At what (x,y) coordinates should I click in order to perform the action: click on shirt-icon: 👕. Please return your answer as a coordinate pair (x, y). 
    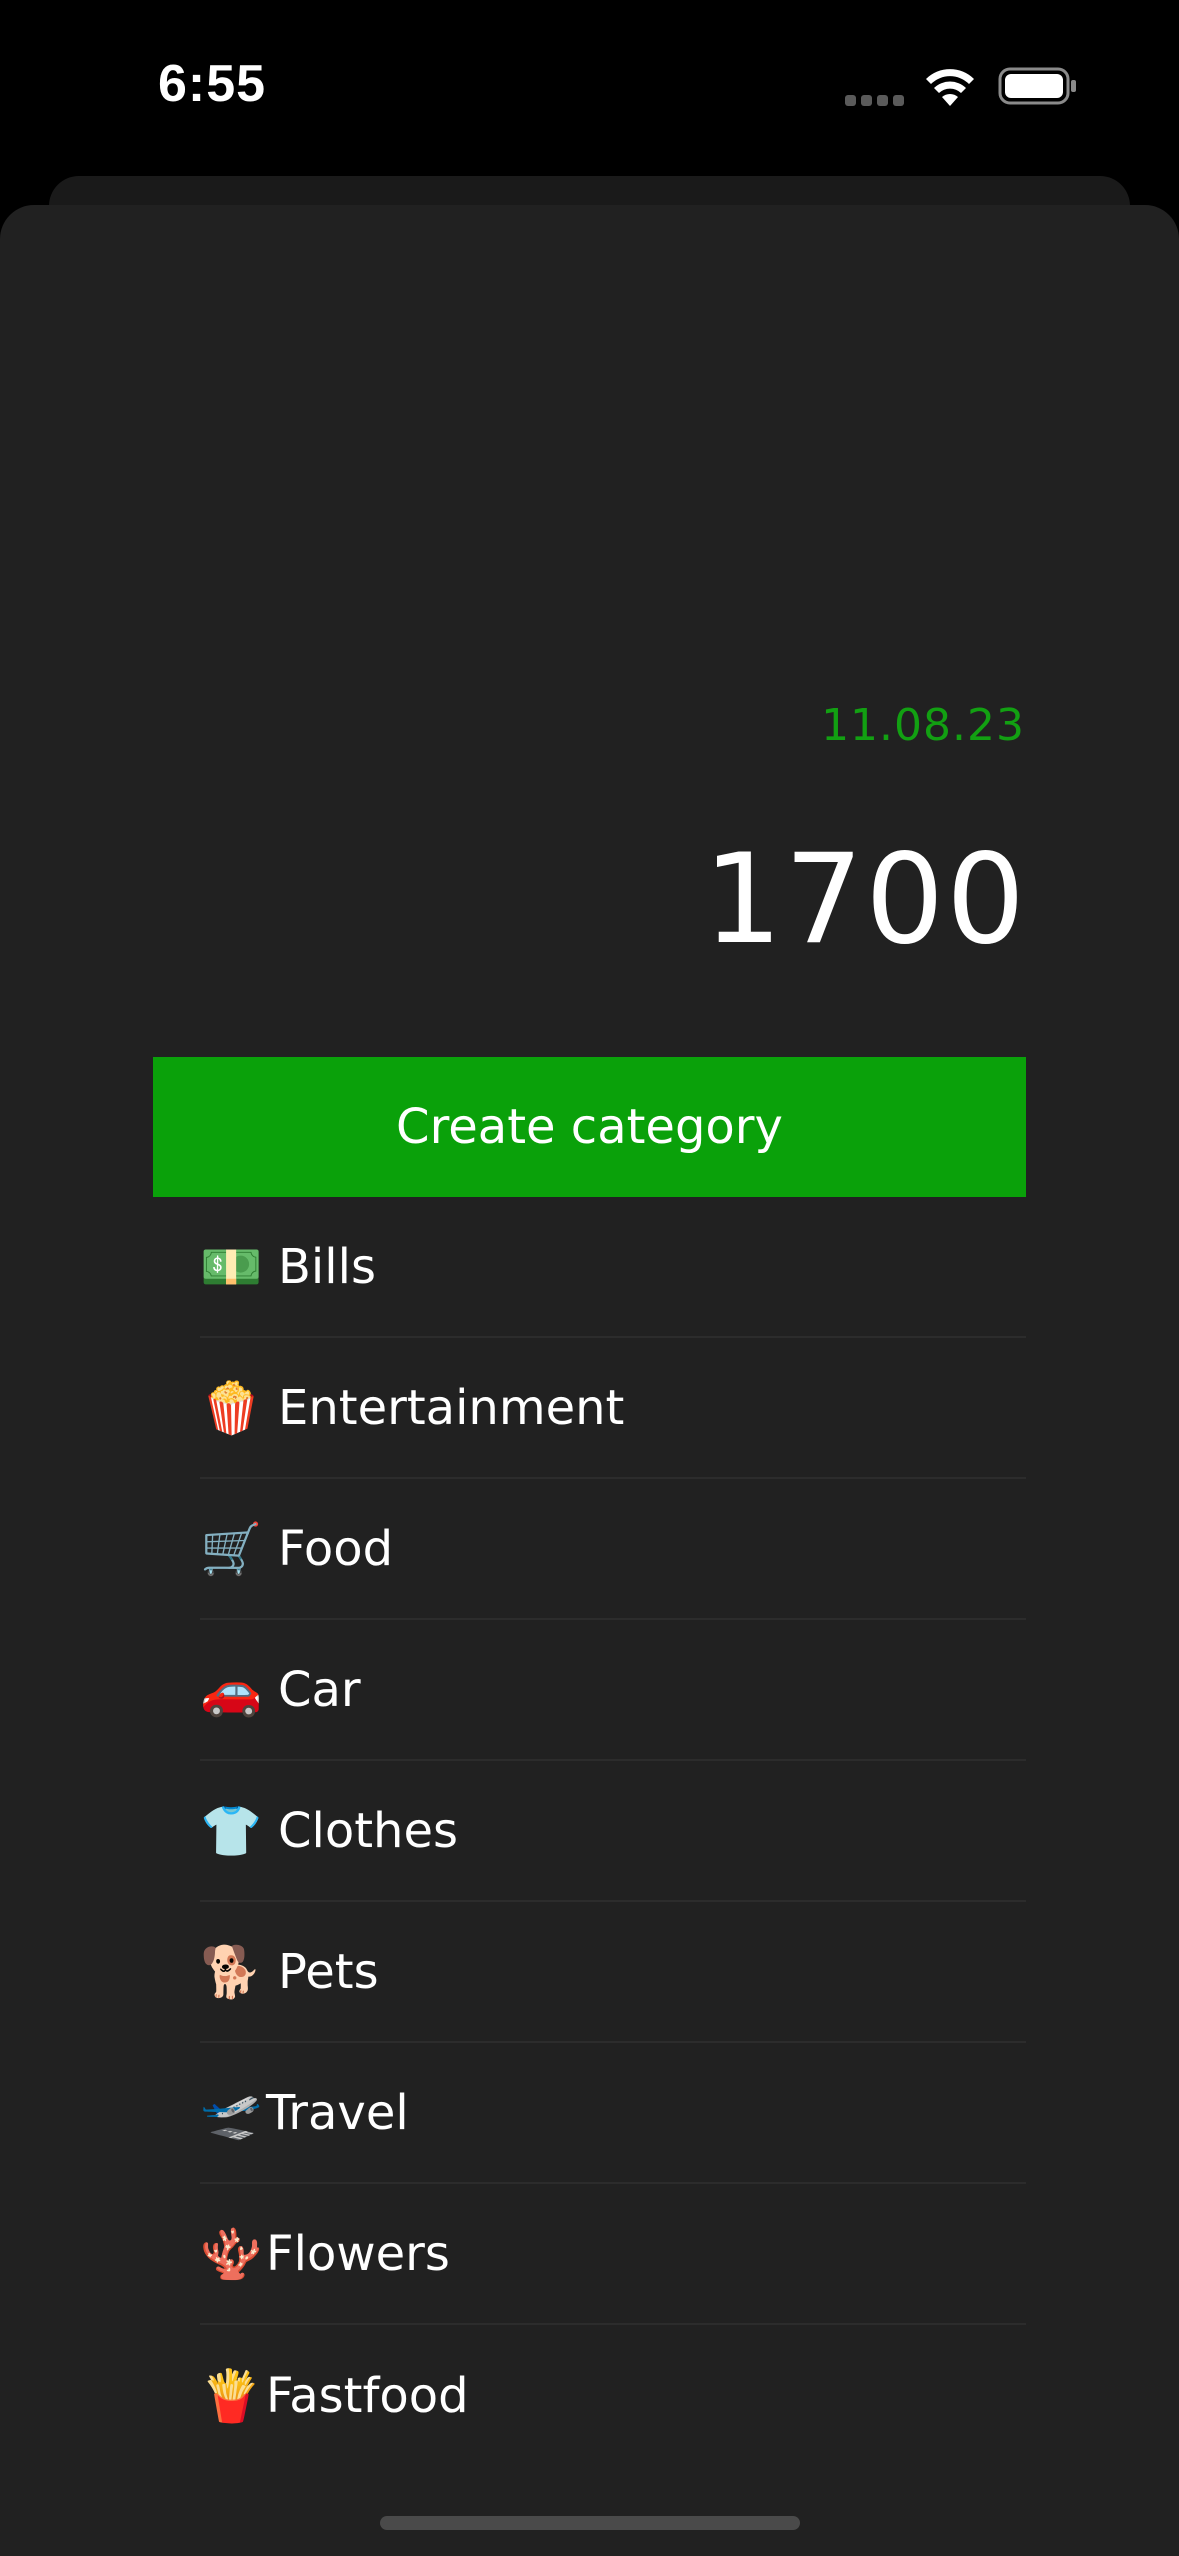
    Looking at the image, I should click on (231, 1830).